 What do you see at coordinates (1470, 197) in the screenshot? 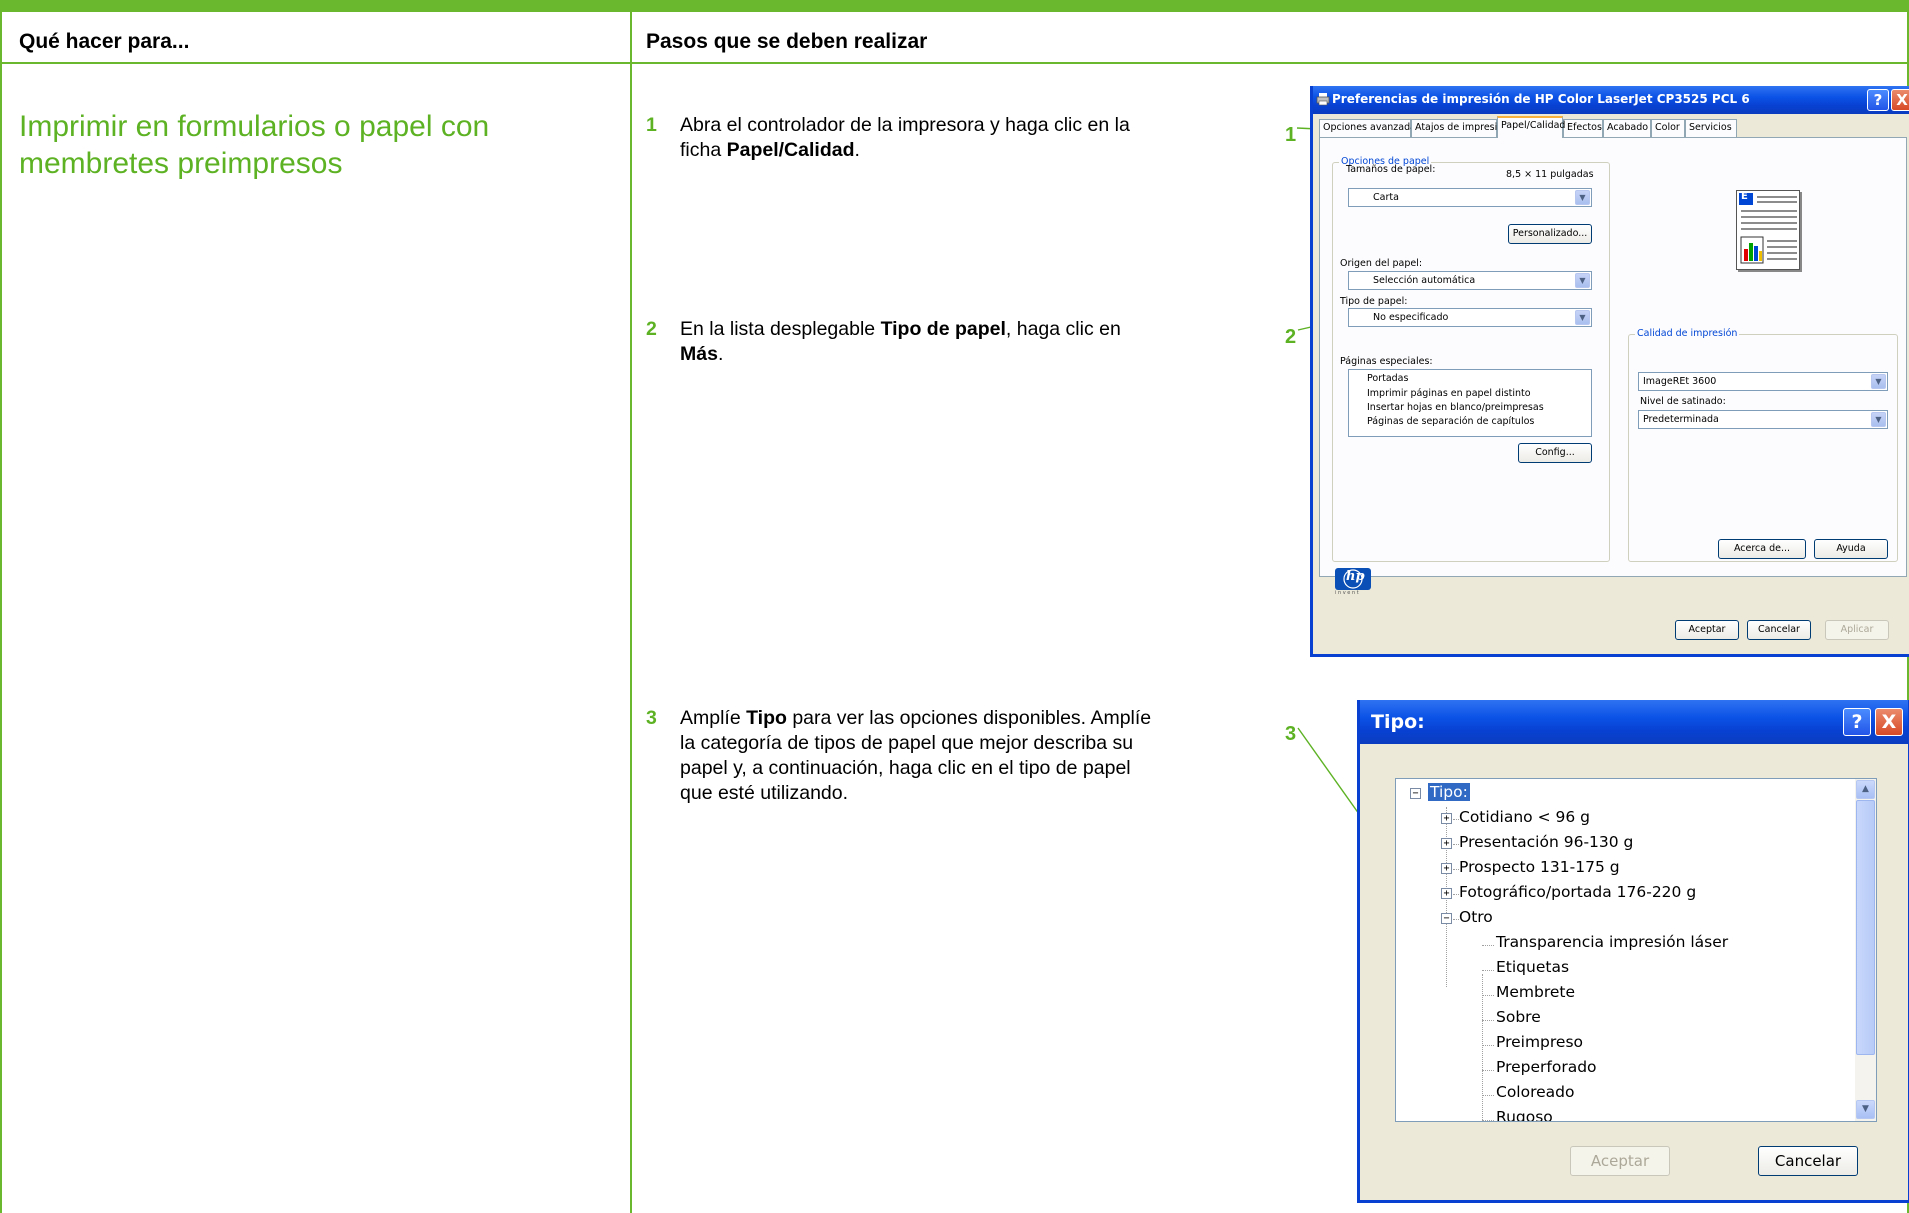
I see `paper-size-select: Carta ▼` at bounding box center [1470, 197].